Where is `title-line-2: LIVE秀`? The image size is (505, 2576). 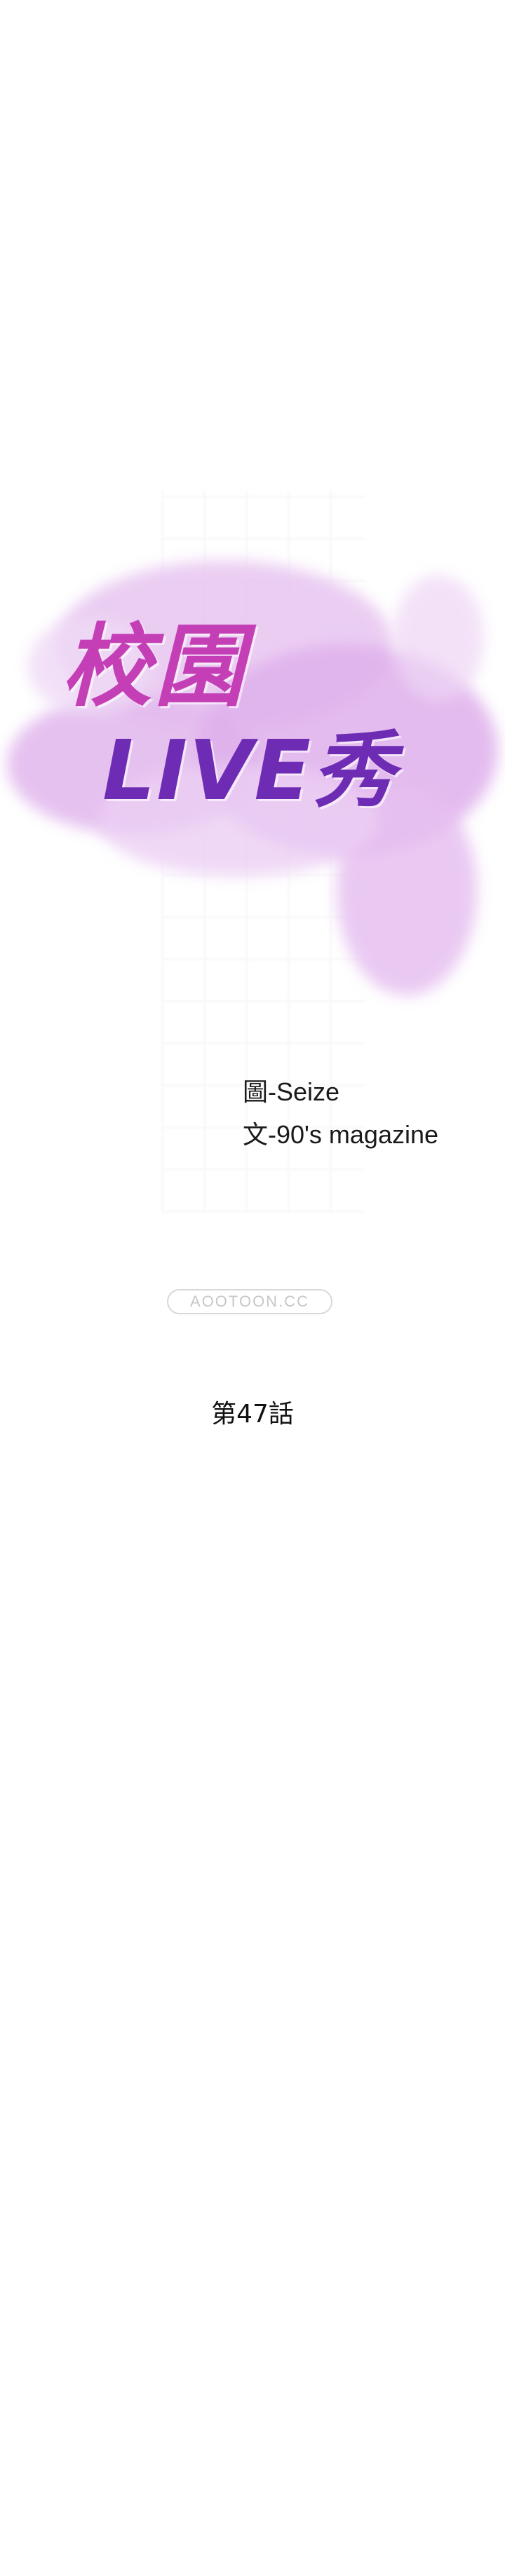 title-line-2: LIVE秀 is located at coordinates (249, 770).